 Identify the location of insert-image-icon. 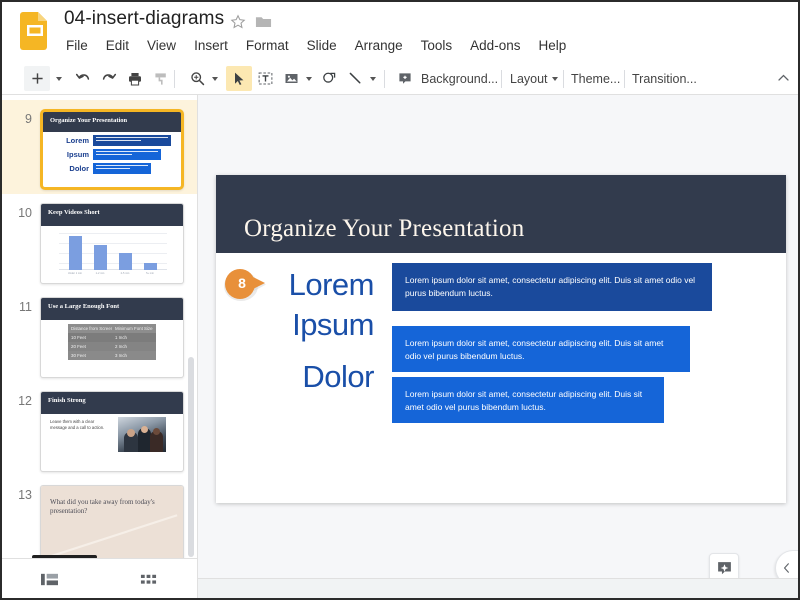
(291, 78).